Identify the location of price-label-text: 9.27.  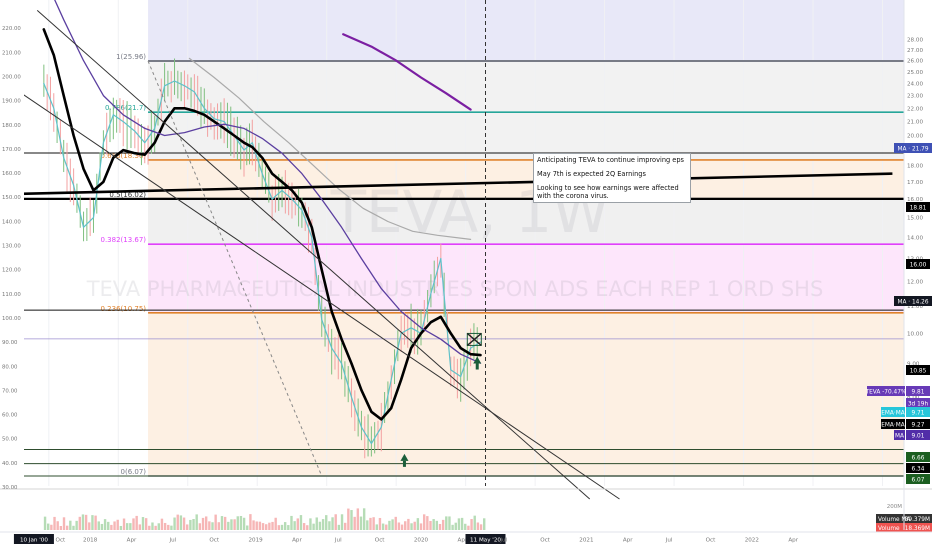
(918, 426).